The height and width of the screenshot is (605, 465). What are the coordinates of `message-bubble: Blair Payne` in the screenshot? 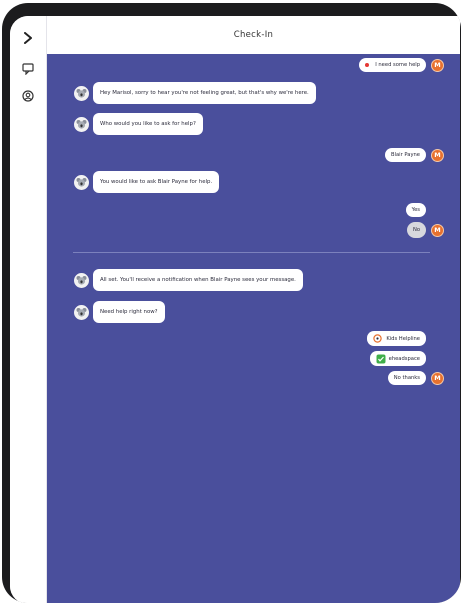 It's located at (405, 155).